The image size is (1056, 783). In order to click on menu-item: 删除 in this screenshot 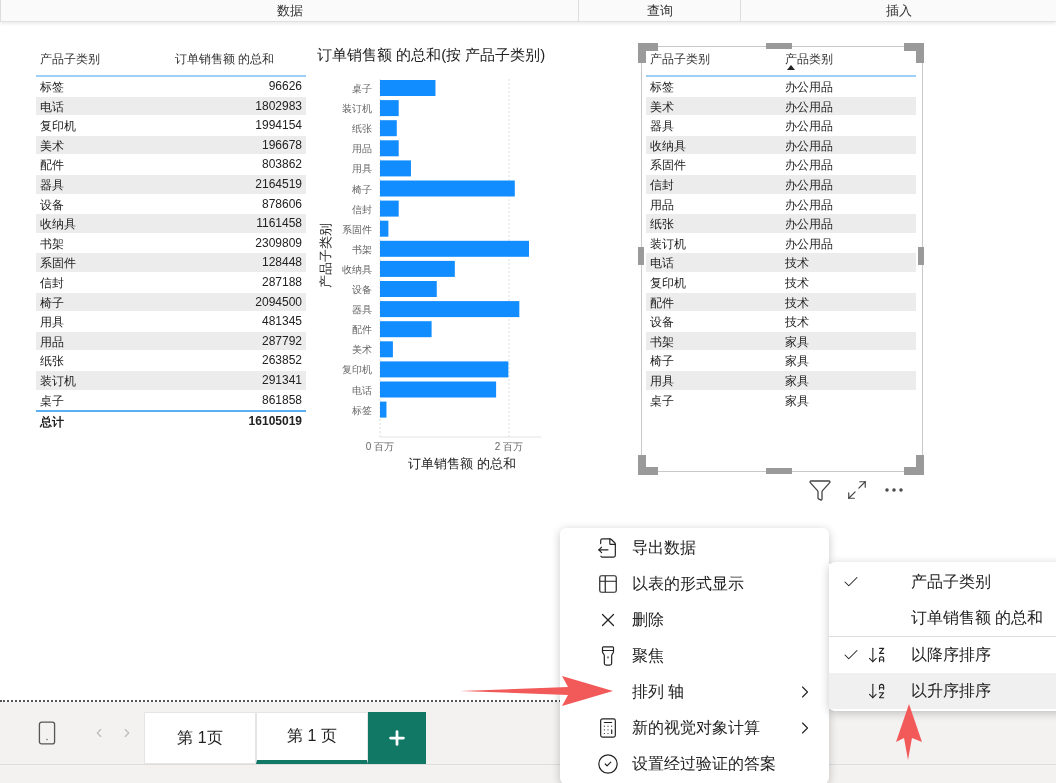, I will do `click(712, 620)`.